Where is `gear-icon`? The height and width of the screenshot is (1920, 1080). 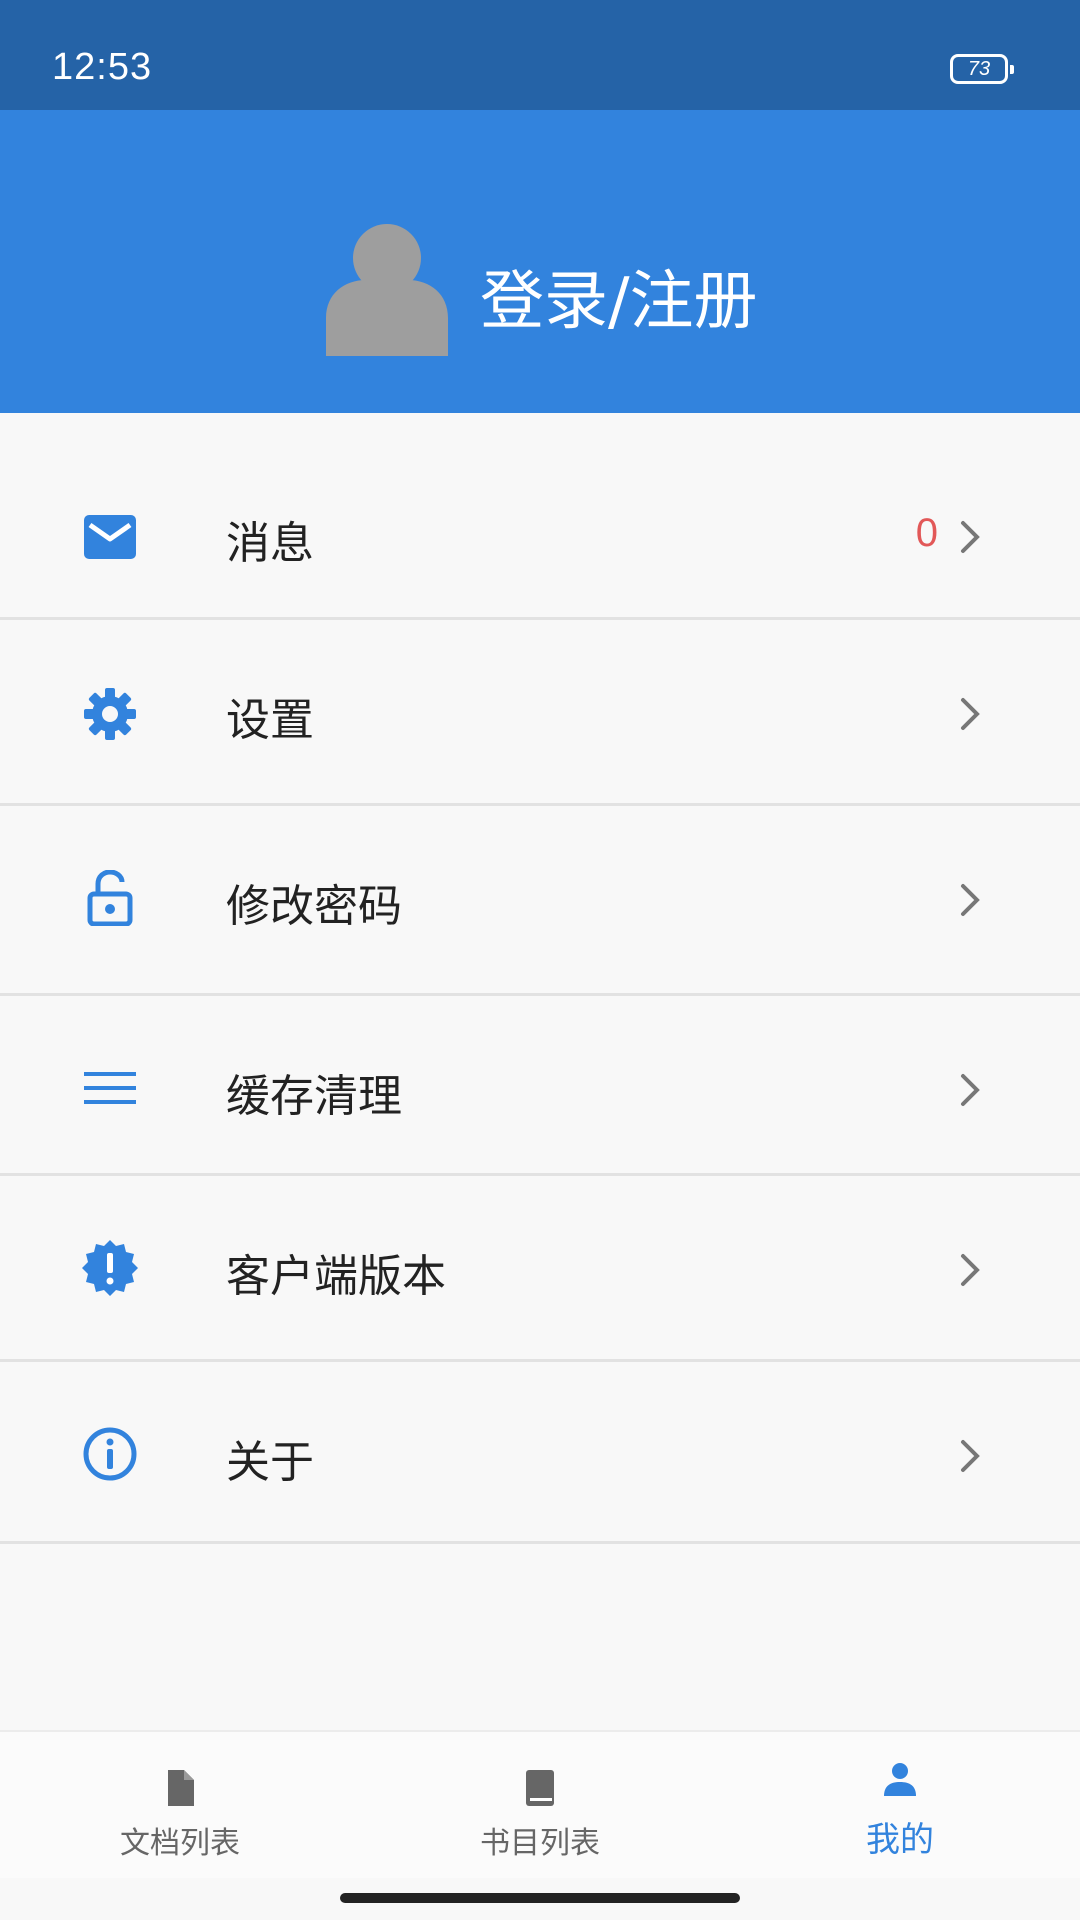
gear-icon is located at coordinates (110, 714).